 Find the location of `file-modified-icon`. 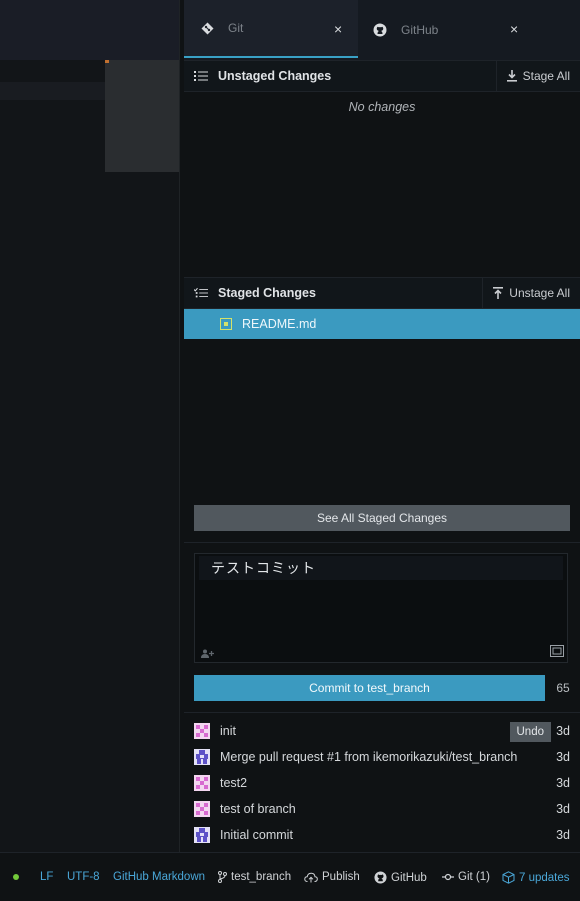

file-modified-icon is located at coordinates (226, 324).